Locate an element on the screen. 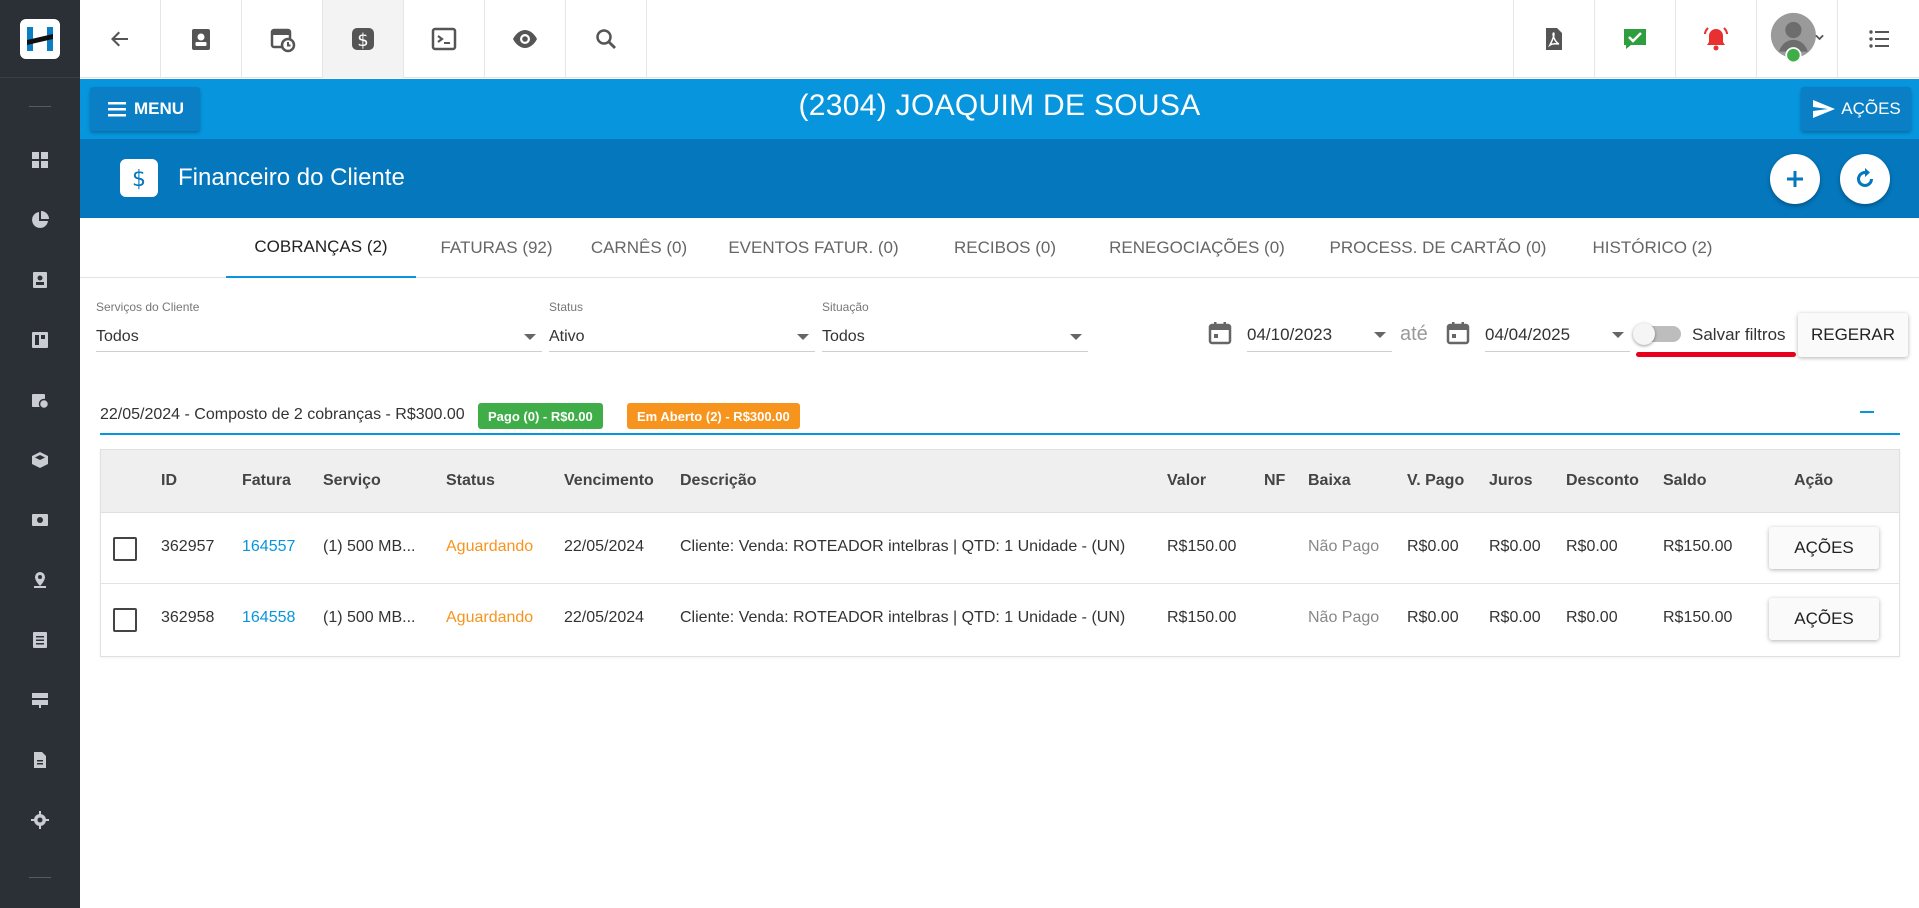 This screenshot has height=908, width=1919. col-status: Status is located at coordinates (470, 481).